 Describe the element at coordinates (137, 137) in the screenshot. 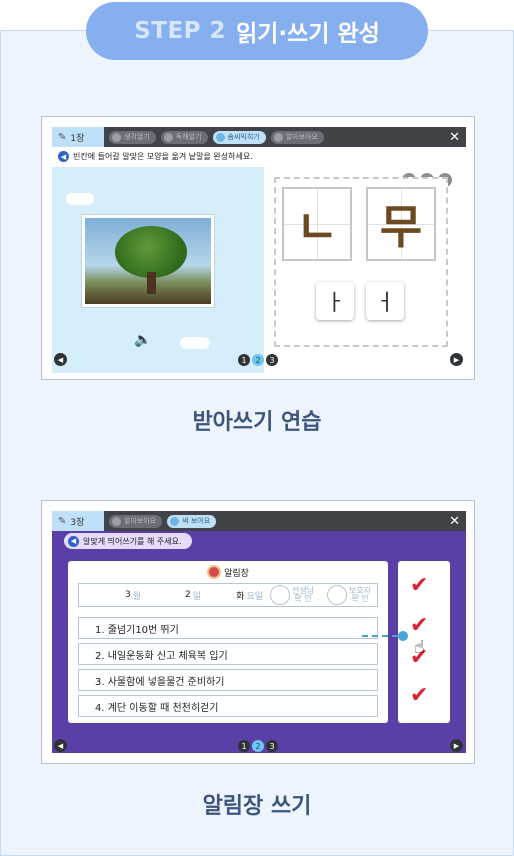

I see `tab-label: 생각열기` at that location.